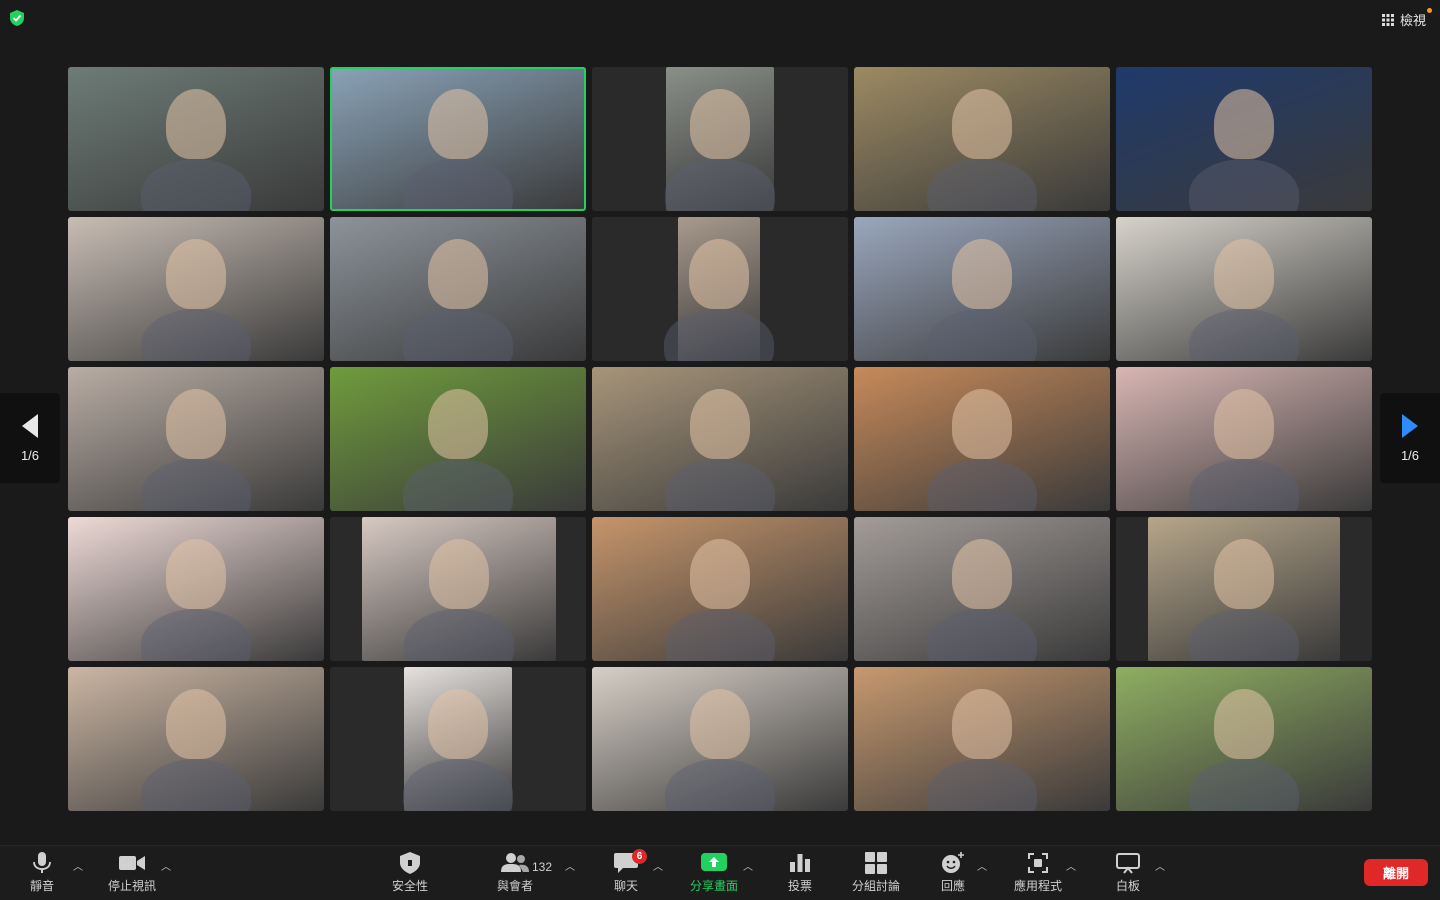 The height and width of the screenshot is (900, 1440). What do you see at coordinates (714, 886) in the screenshot?
I see `share-screen-label: 分享畫面` at bounding box center [714, 886].